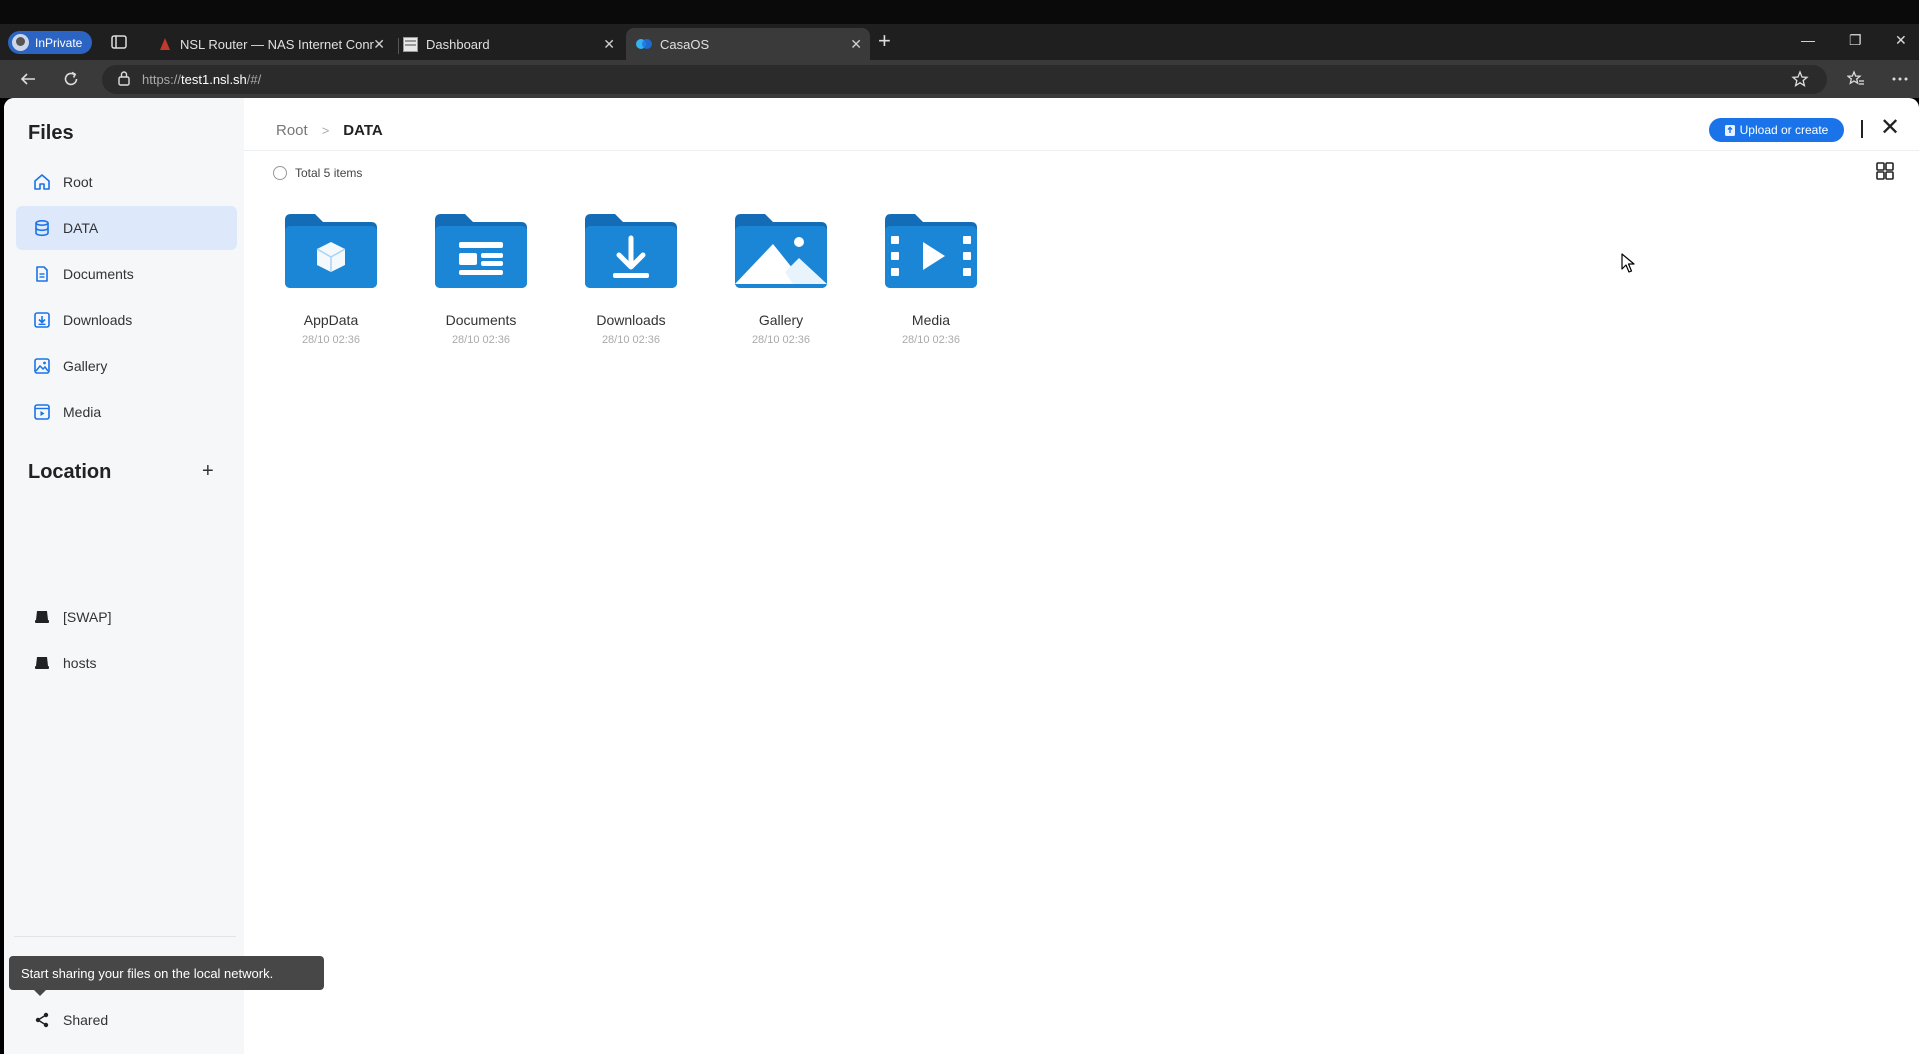 This screenshot has height=1054, width=1919. What do you see at coordinates (42, 366) in the screenshot?
I see `image-icon` at bounding box center [42, 366].